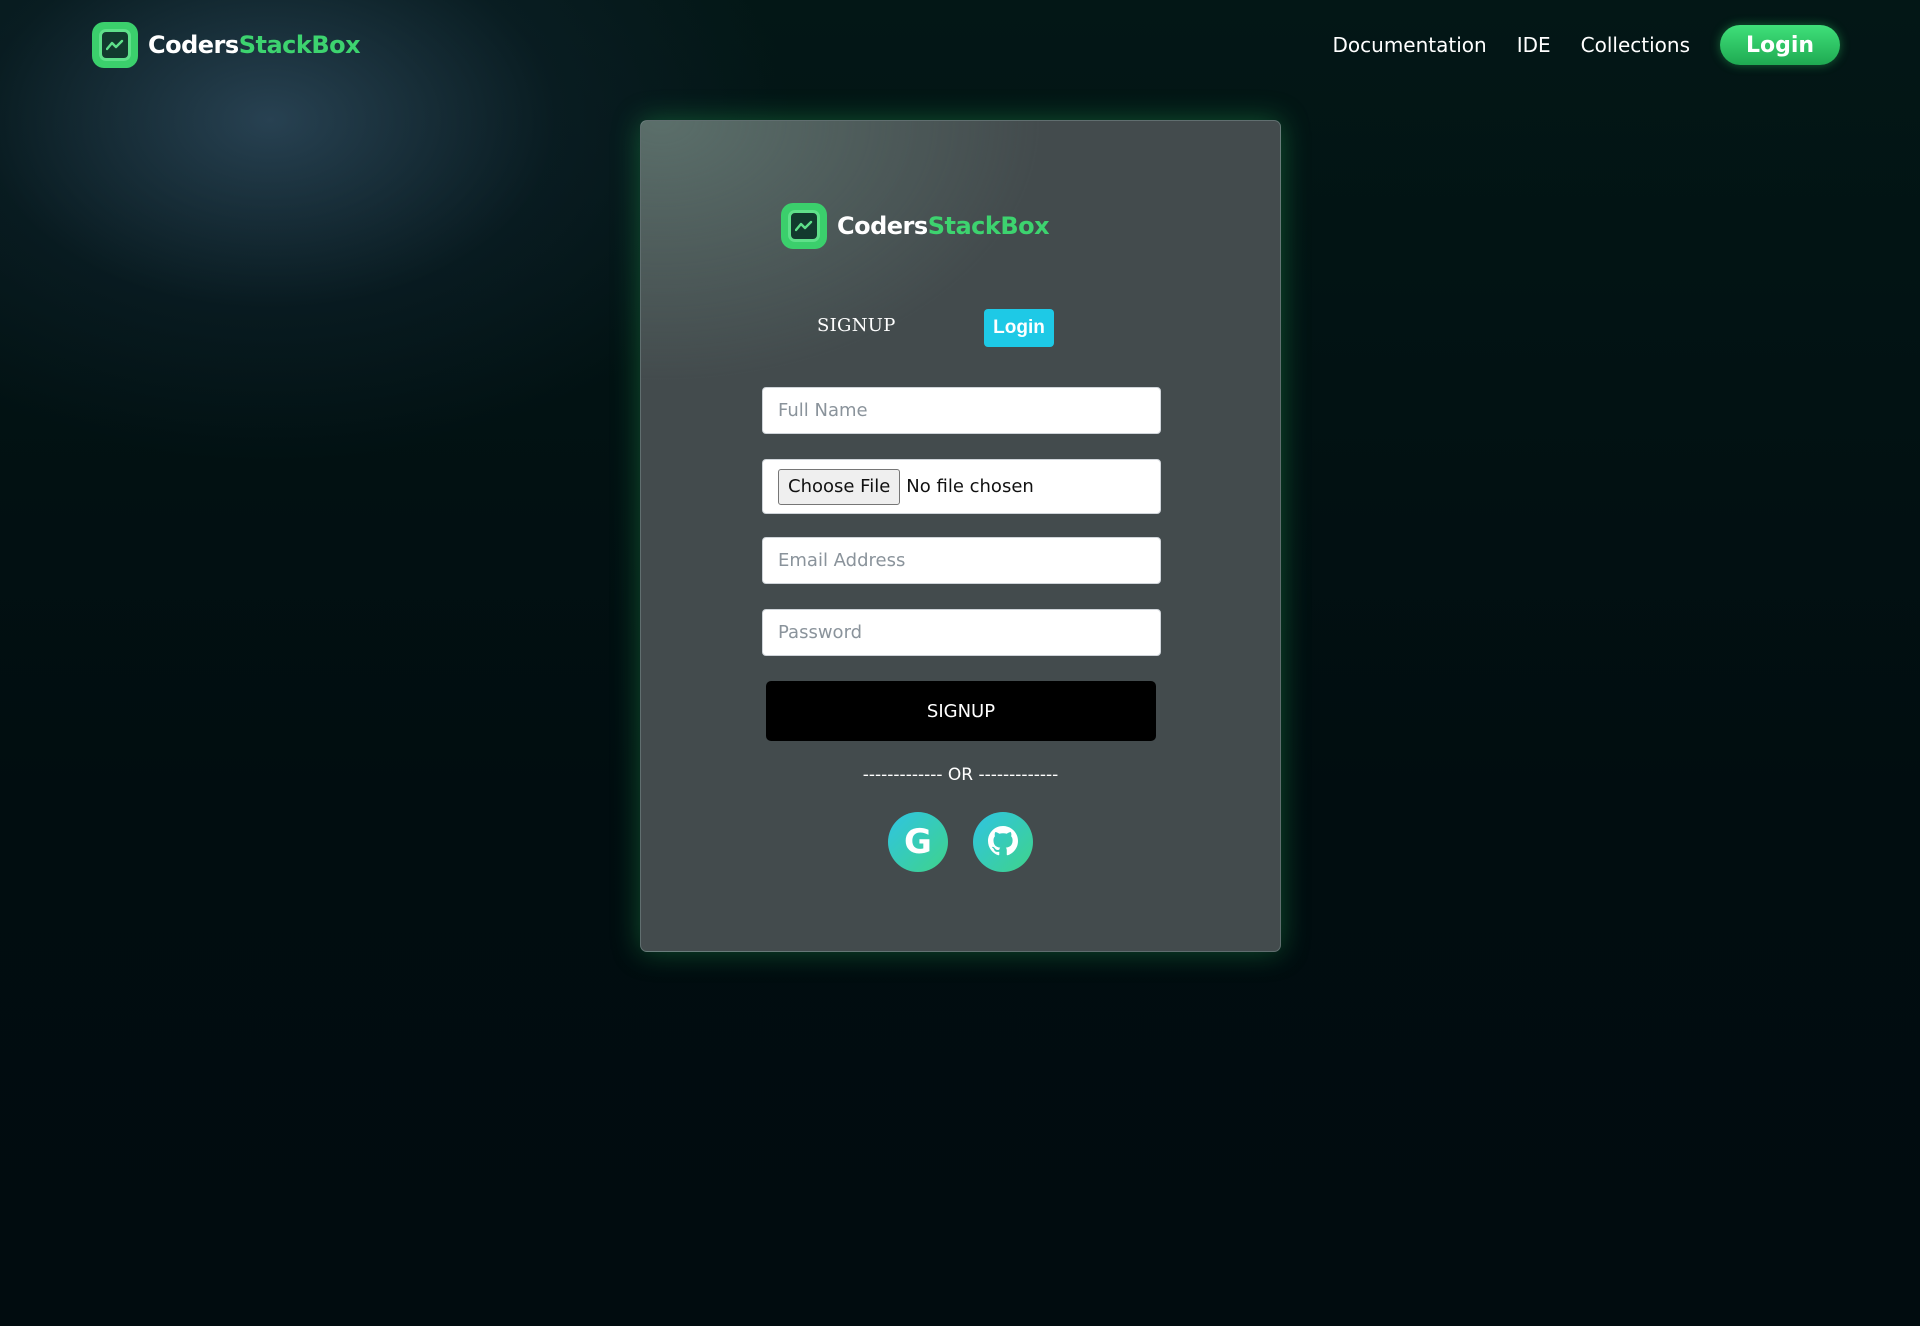 The height and width of the screenshot is (1326, 1920). Describe the element at coordinates (1780, 45) in the screenshot. I see `nav-login-button: Login` at that location.